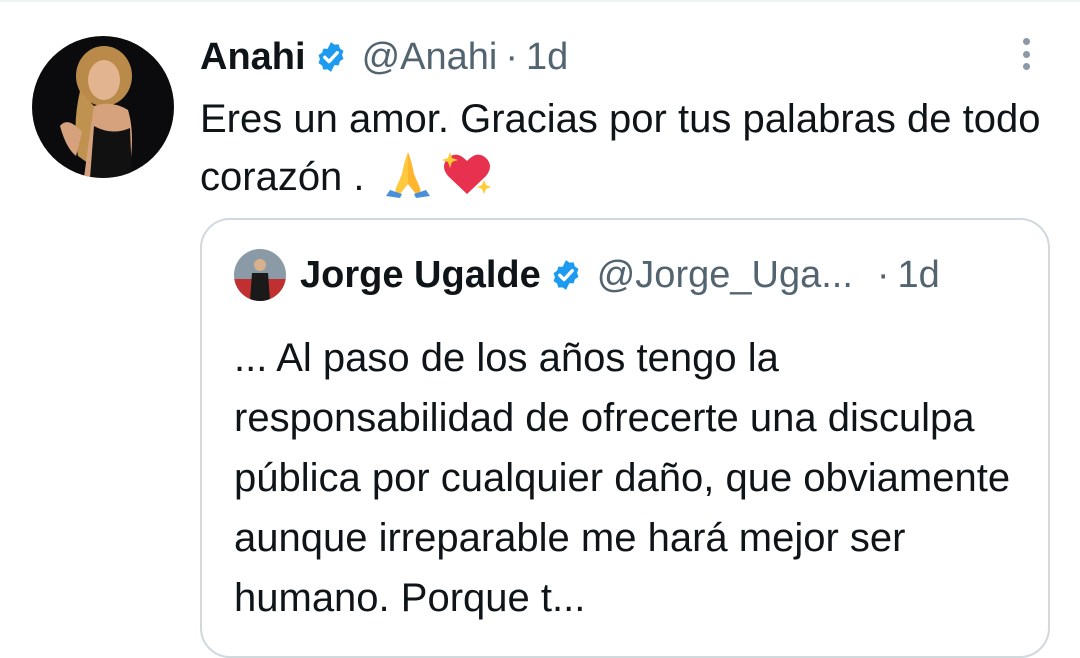 This screenshot has height=658, width=1080. I want to click on tweet-header: Anahi @Anahi · 1d, so click(384, 57).